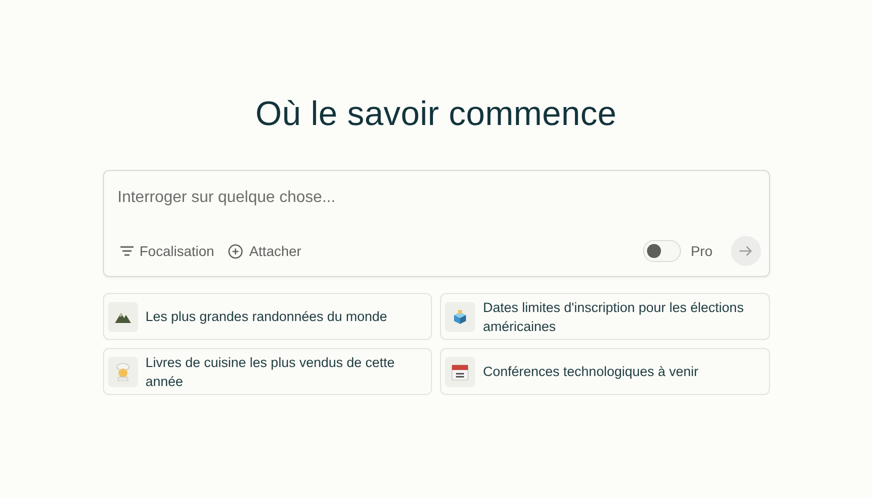 The height and width of the screenshot is (498, 872). What do you see at coordinates (271, 372) in the screenshot?
I see `suggestion-text: Livres de cuisine les plus vendus de cette année` at bounding box center [271, 372].